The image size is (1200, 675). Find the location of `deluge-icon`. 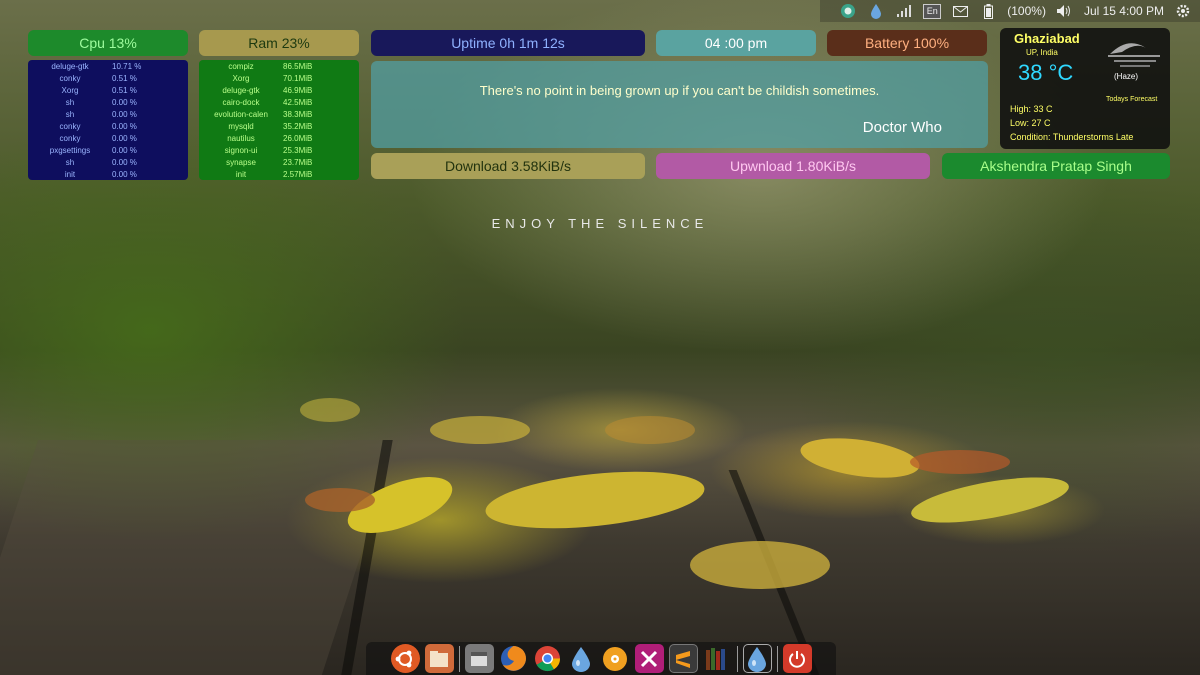

deluge-icon is located at coordinates (581, 658).